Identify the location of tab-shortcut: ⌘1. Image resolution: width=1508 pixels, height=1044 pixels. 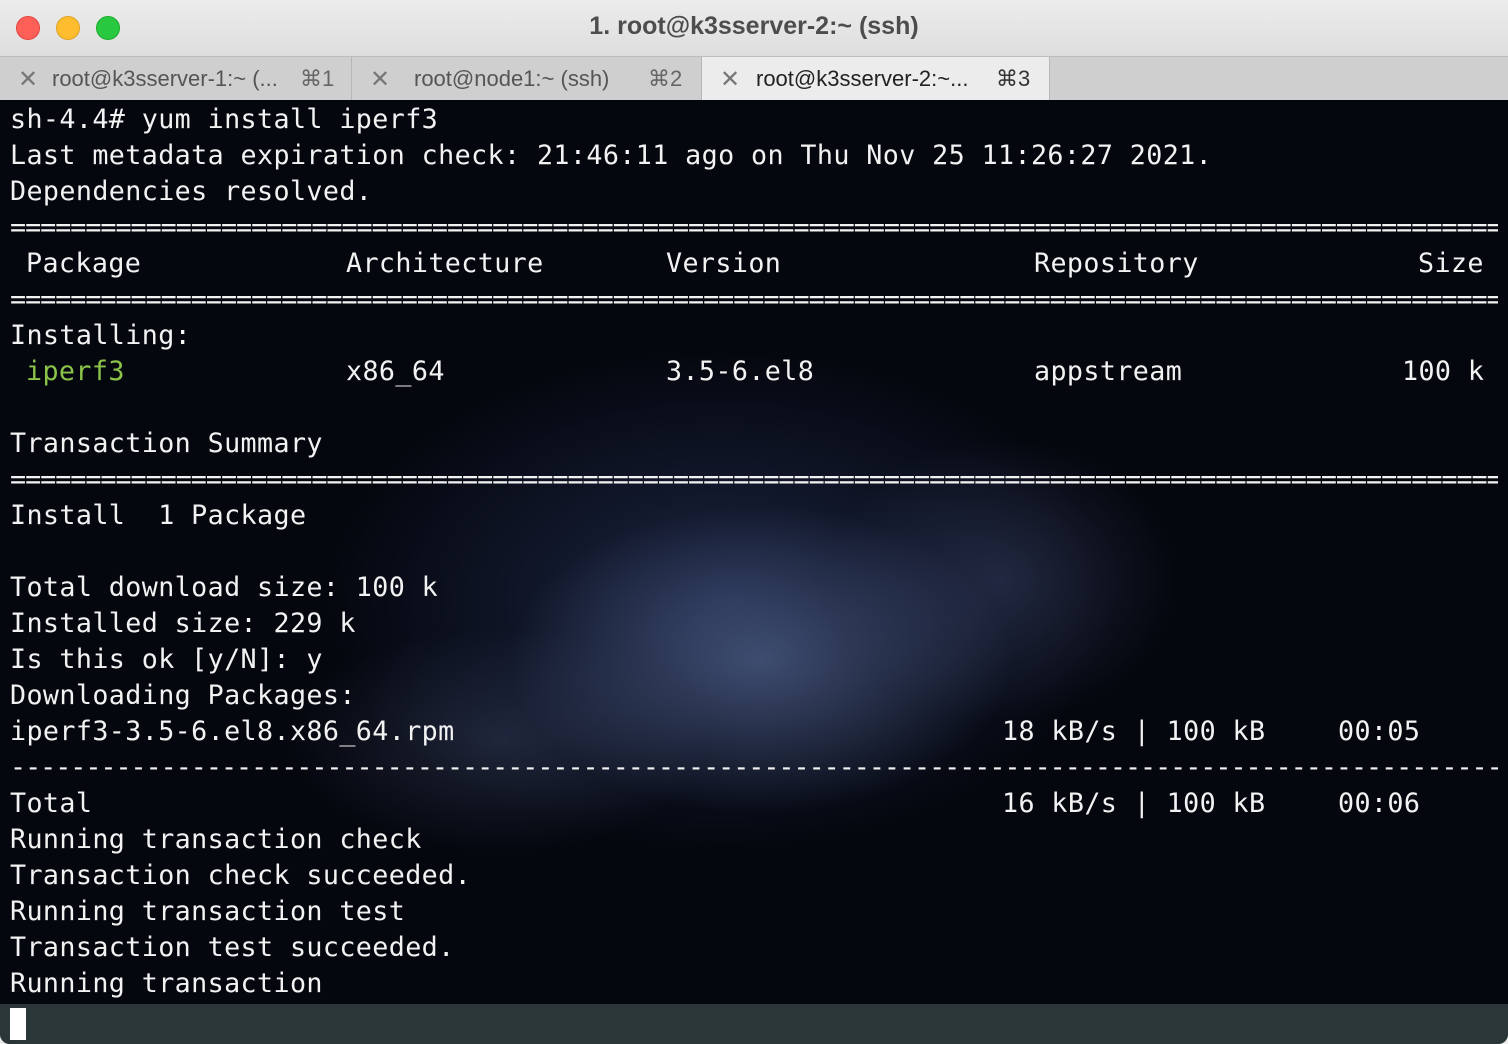
(317, 78).